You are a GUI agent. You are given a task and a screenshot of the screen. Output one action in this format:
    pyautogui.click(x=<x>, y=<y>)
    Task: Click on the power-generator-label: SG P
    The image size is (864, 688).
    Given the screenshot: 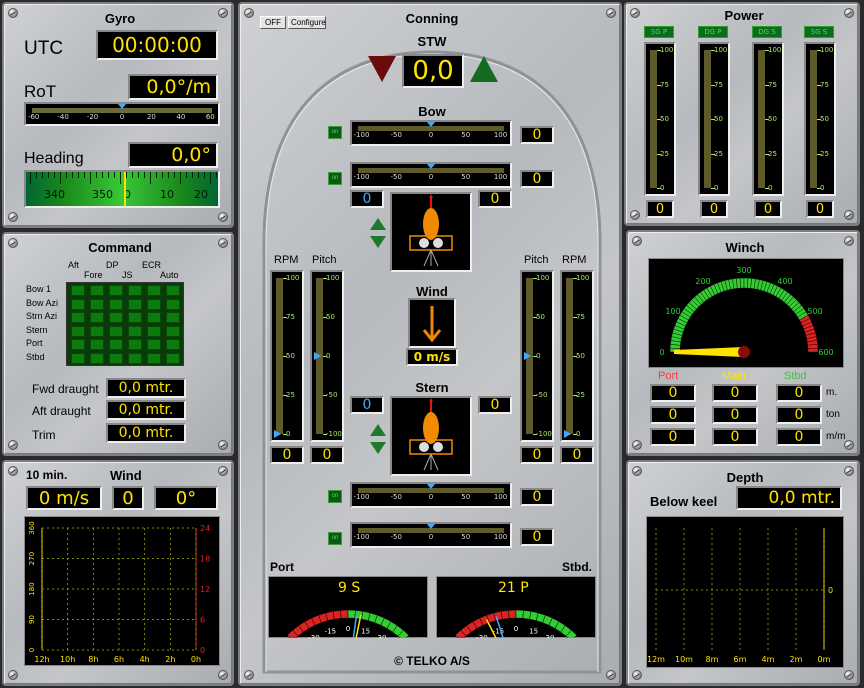 What is the action you would take?
    pyautogui.click(x=659, y=32)
    